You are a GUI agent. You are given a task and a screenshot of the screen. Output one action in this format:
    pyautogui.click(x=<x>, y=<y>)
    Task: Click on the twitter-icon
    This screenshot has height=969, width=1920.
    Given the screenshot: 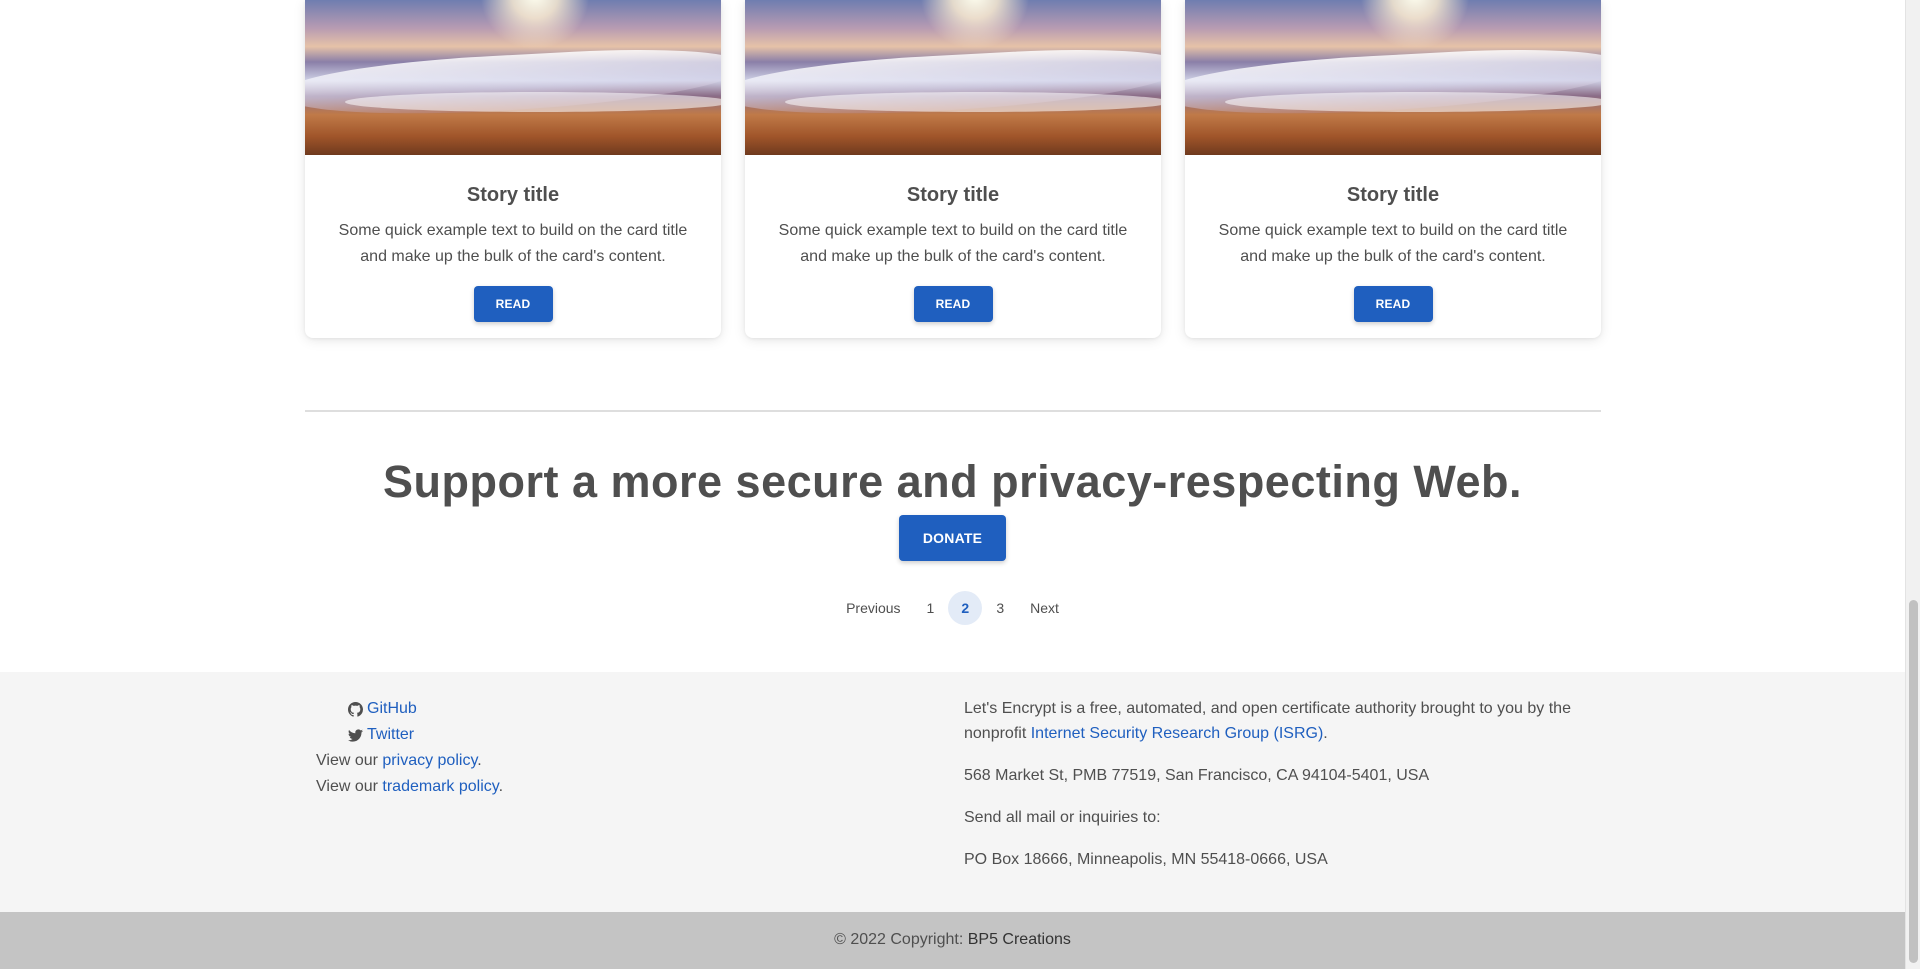 What is the action you would take?
    pyautogui.click(x=355, y=735)
    